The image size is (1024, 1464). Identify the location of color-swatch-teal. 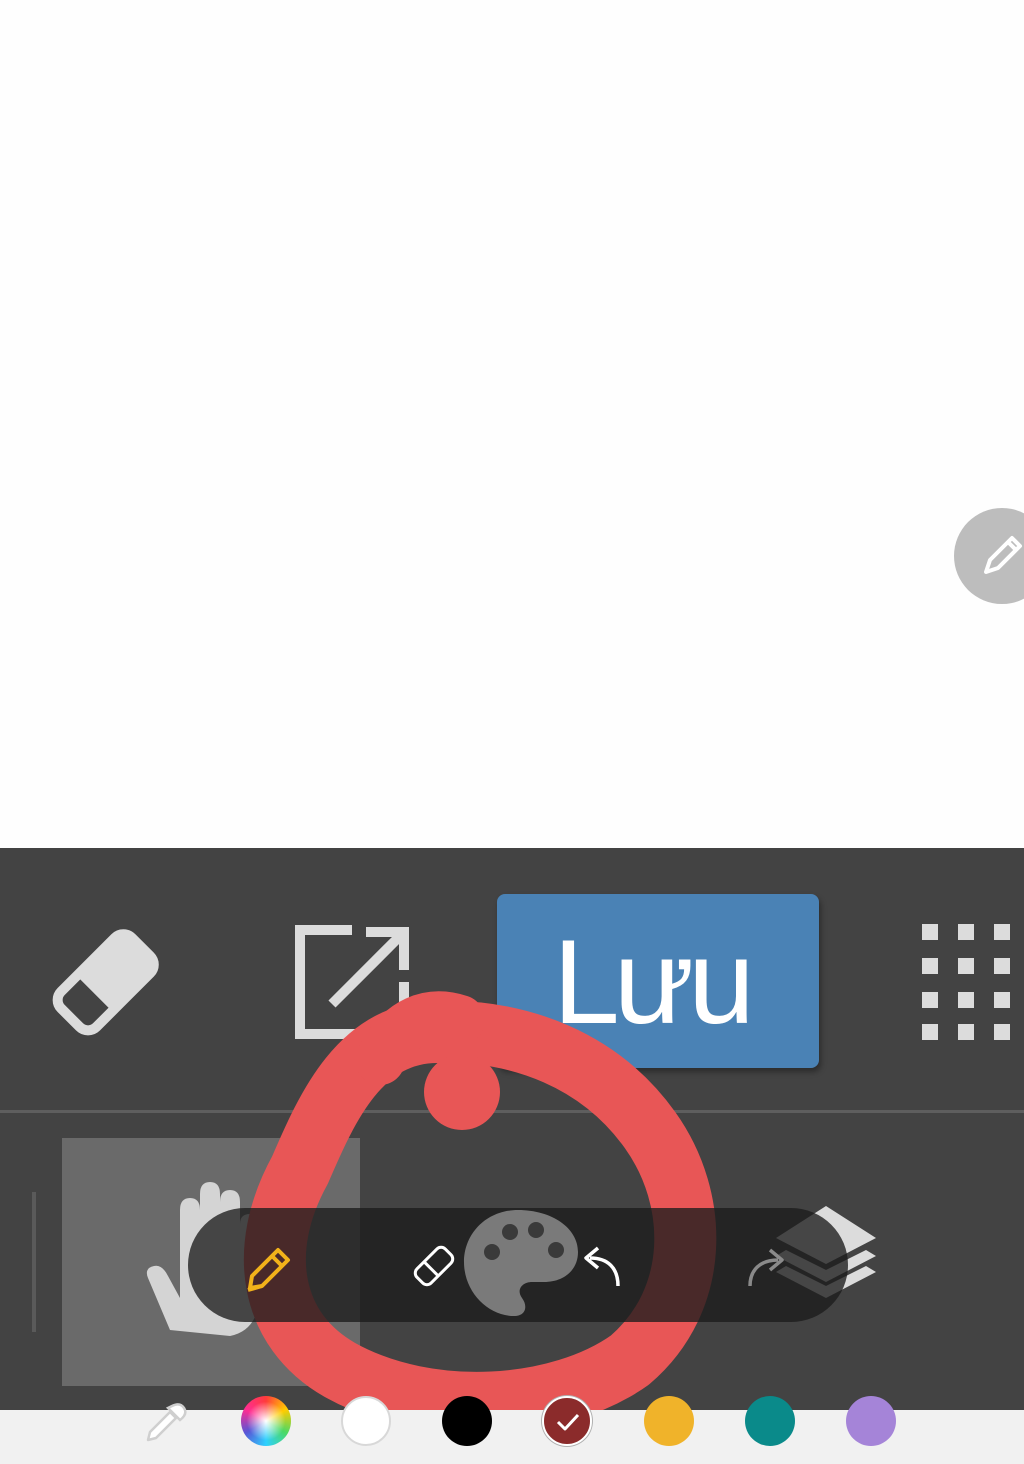
(770, 1421).